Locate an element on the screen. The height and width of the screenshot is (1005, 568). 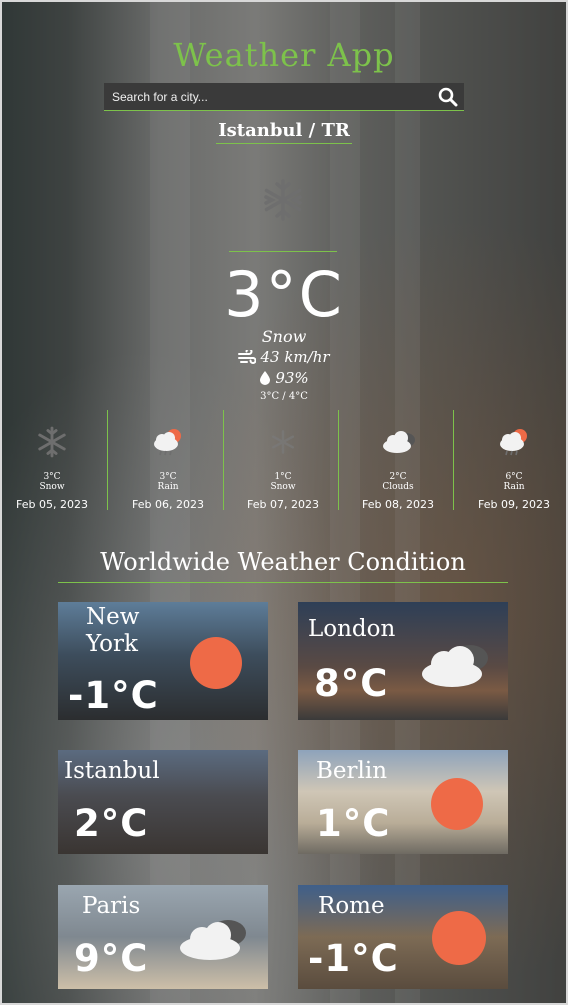
humidity-value: 93% is located at coordinates (292, 378).